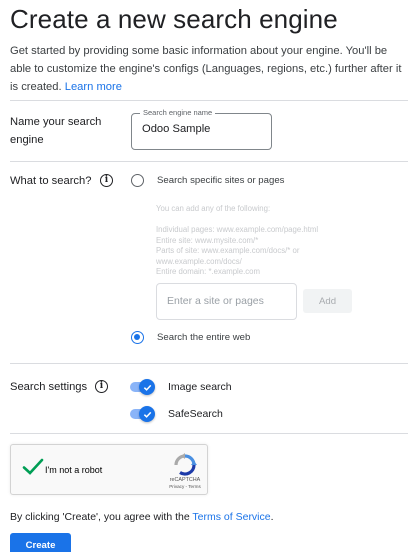  What do you see at coordinates (137, 337) in the screenshot?
I see `radio-entire-web` at bounding box center [137, 337].